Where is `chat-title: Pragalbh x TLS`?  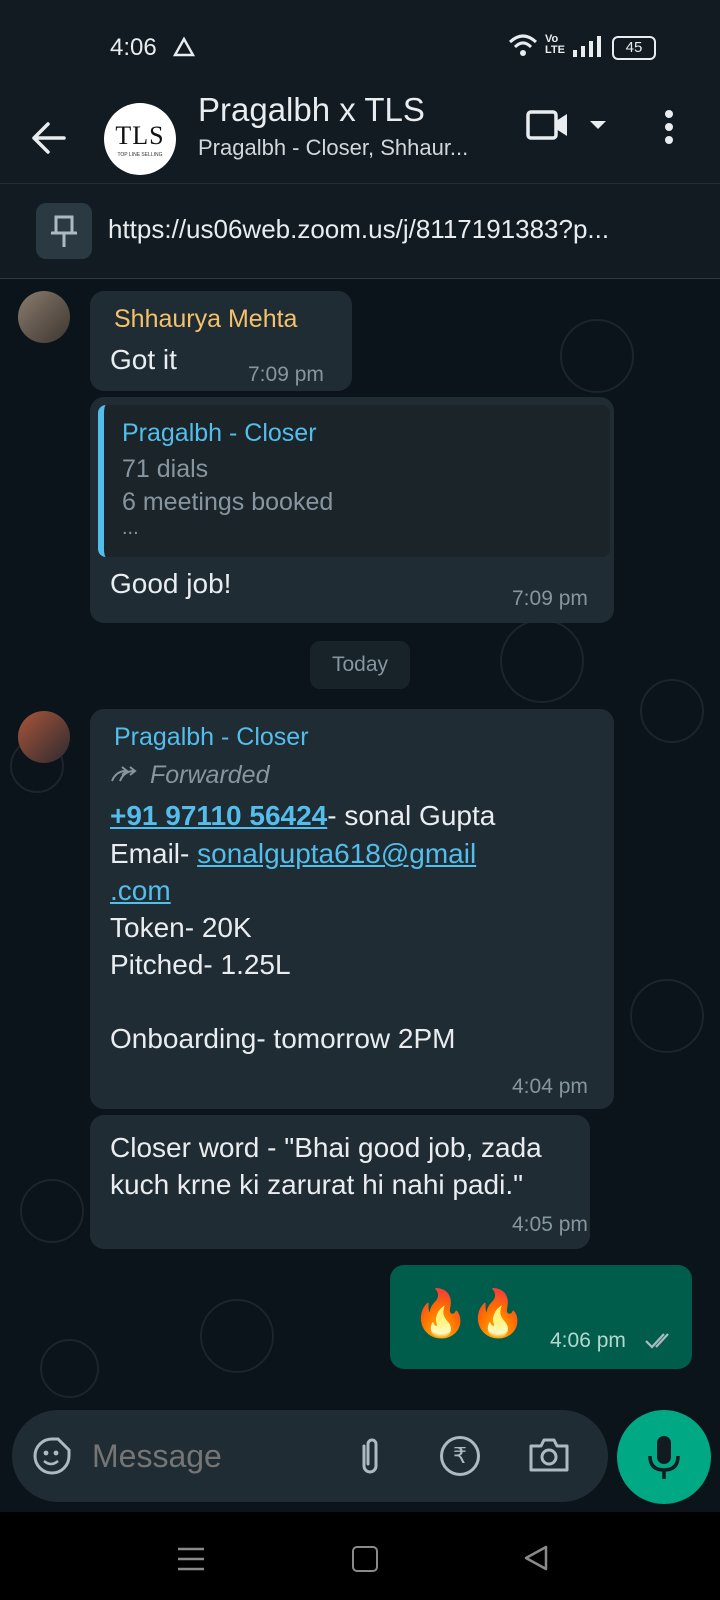
chat-title: Pragalbh x TLS is located at coordinates (311, 110).